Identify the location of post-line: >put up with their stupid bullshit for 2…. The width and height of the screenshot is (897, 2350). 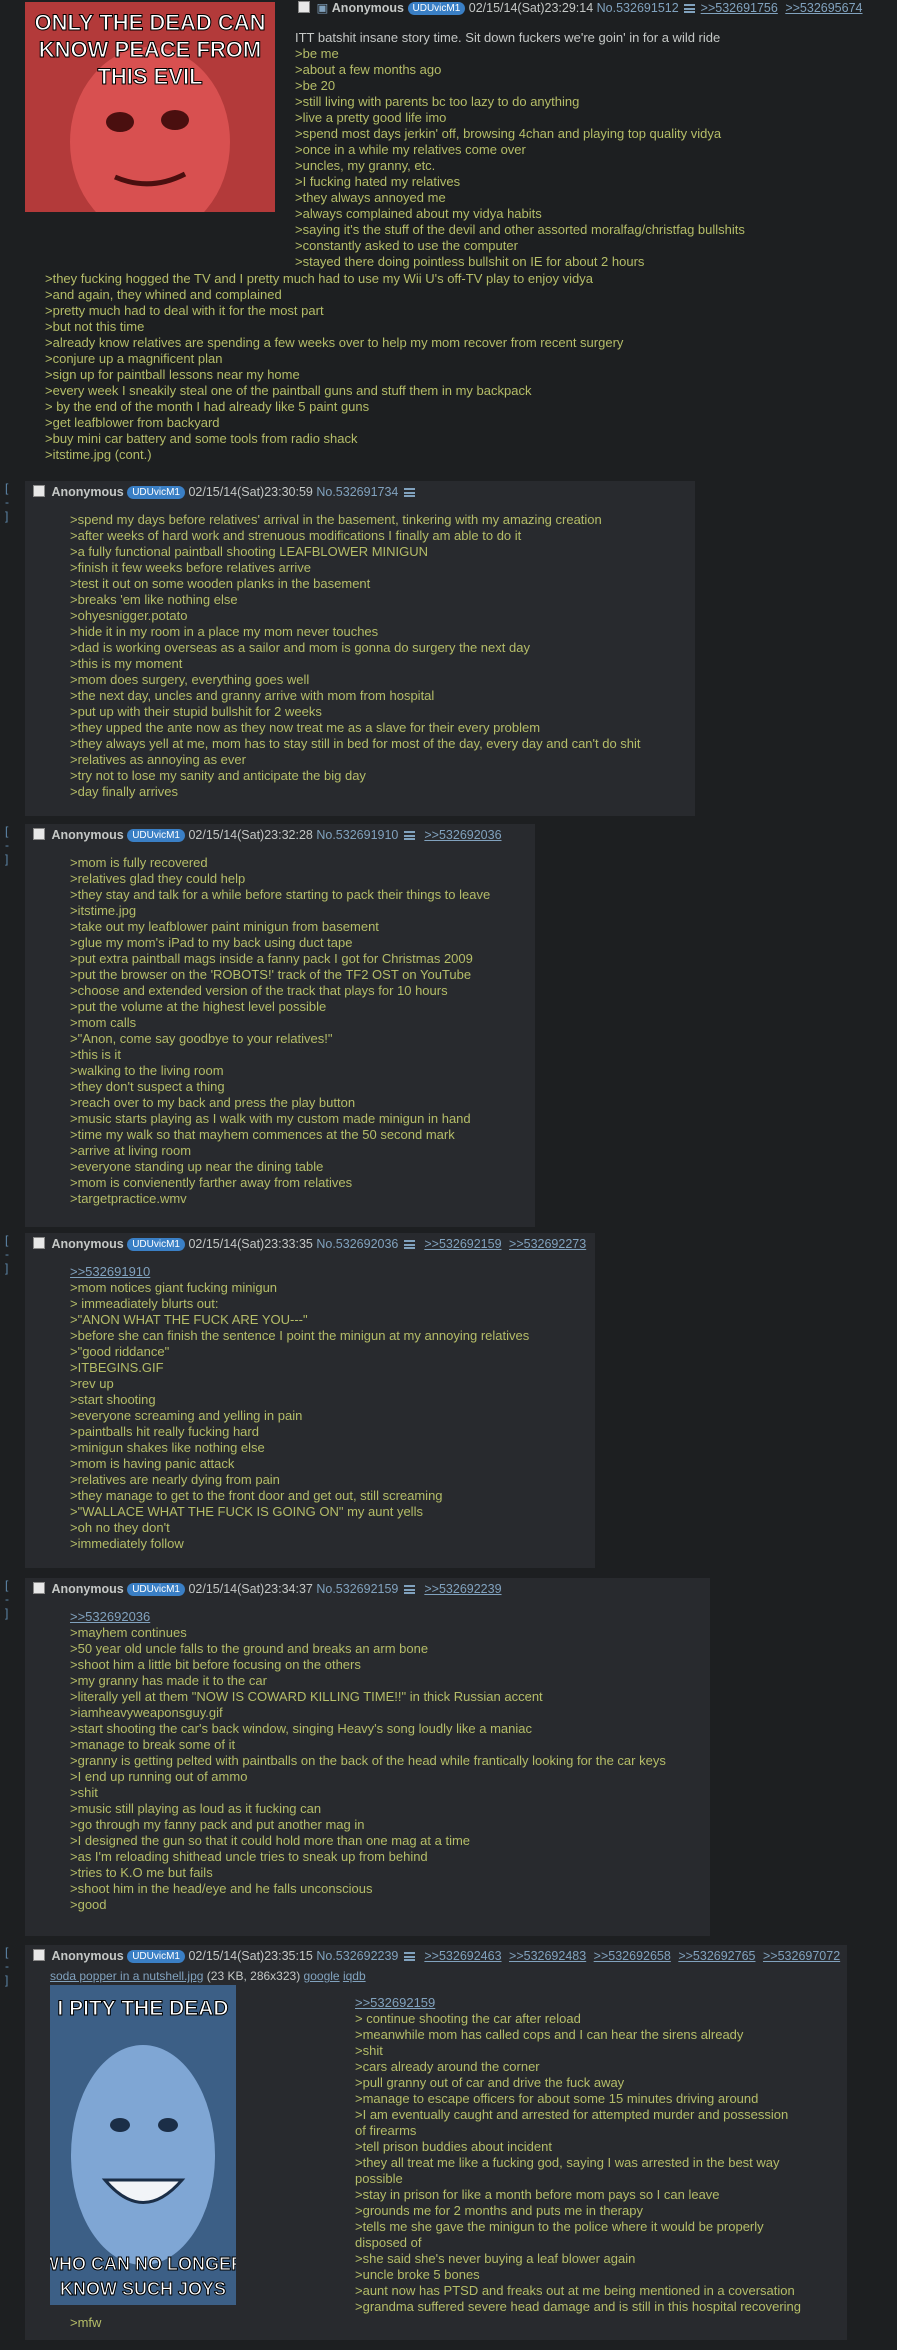
(196, 711).